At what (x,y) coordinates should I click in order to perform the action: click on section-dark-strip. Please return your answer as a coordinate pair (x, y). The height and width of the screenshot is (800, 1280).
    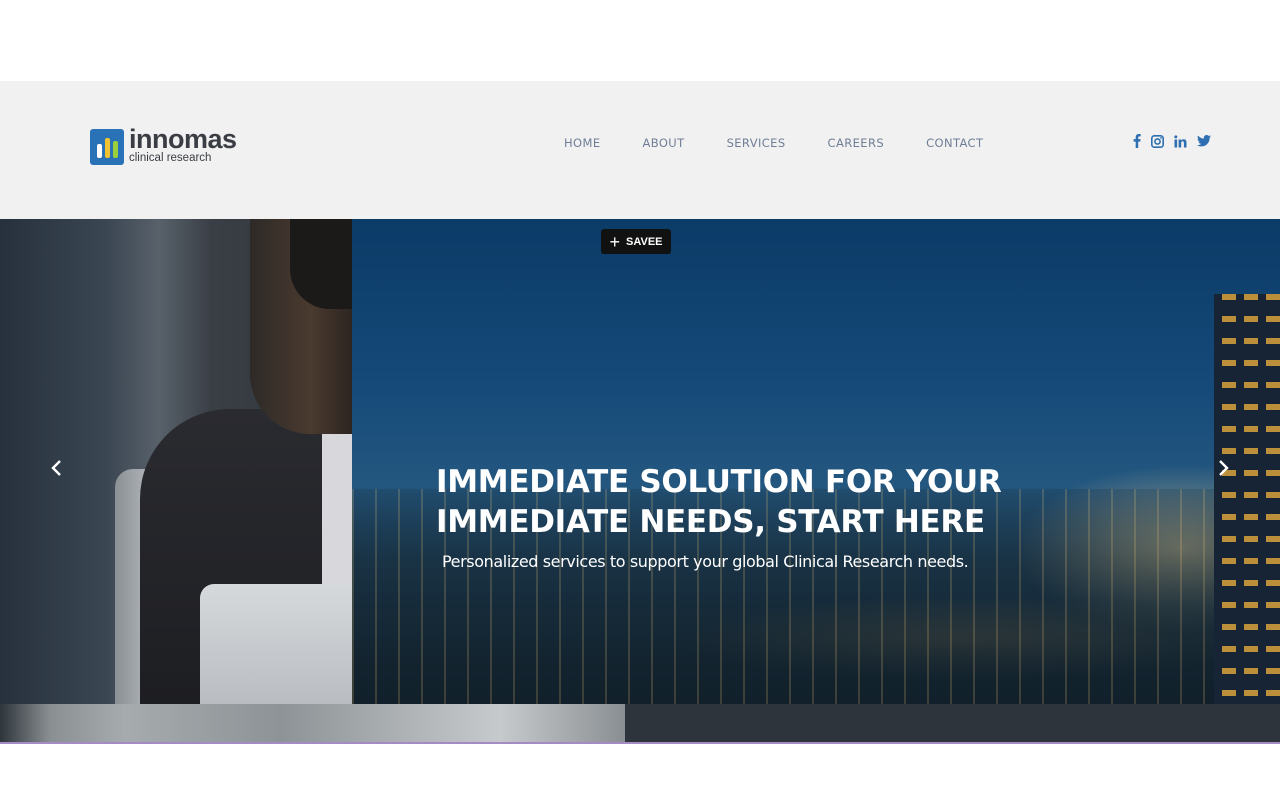
    Looking at the image, I should click on (952, 723).